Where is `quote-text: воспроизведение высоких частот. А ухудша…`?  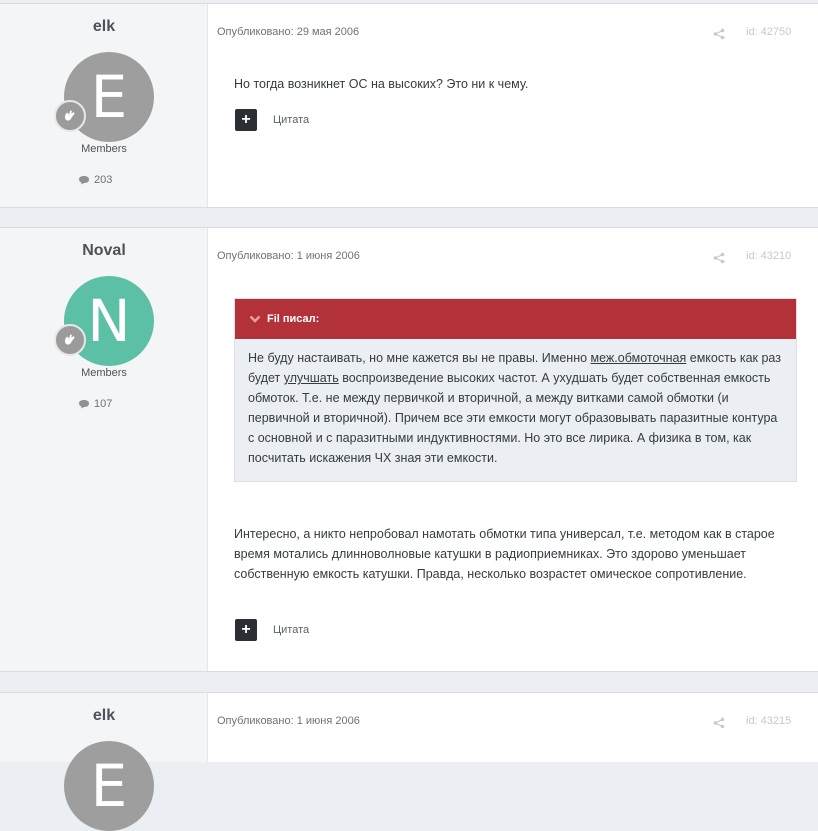
quote-text: воспроизведение высоких частот. А ухудша… is located at coordinates (513, 418).